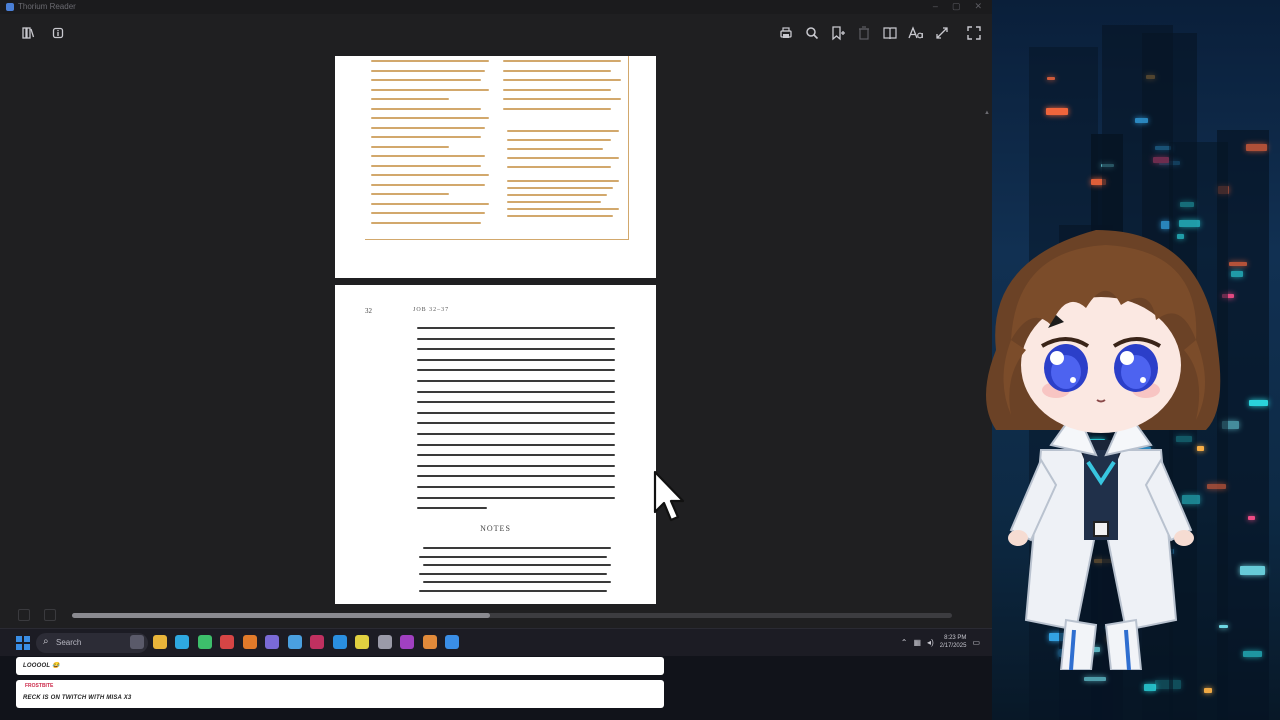 The width and height of the screenshot is (1280, 720). I want to click on bookmark-add-icon, so click(838, 33).